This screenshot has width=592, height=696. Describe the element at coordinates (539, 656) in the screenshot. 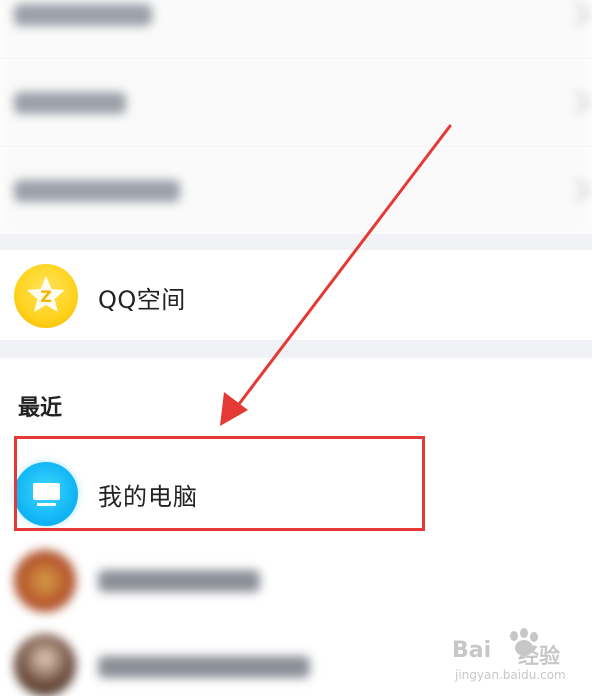

I see `watermark-suffix: 经验` at that location.